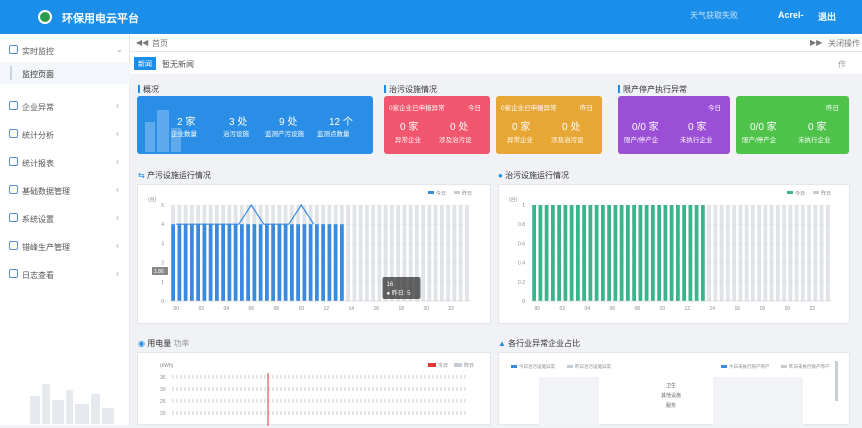  Describe the element at coordinates (844, 43) in the screenshot. I see `close-operation-button: 关闭操作` at that location.